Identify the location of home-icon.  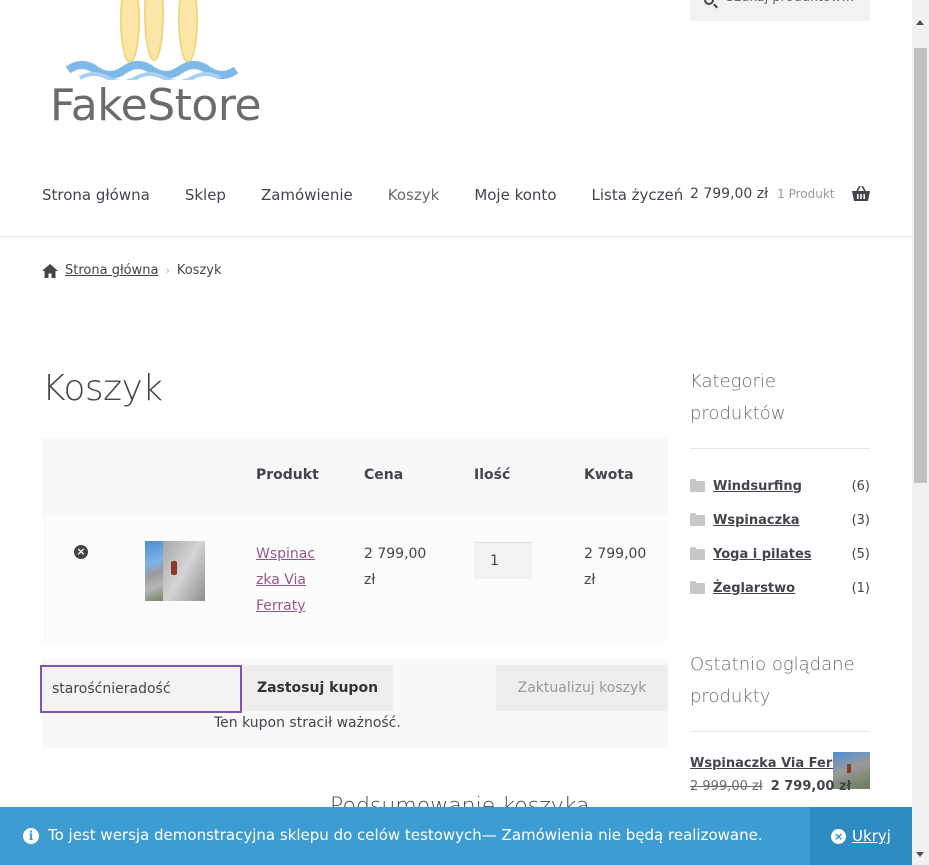
(50, 270).